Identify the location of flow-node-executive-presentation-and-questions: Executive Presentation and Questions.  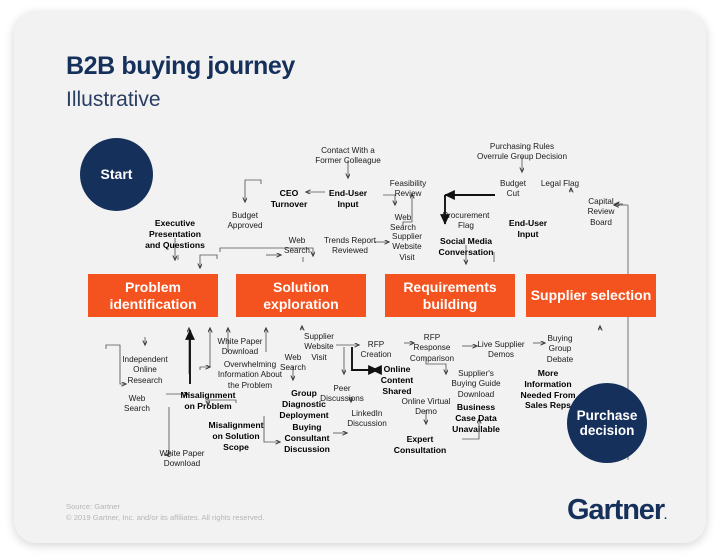
(175, 234).